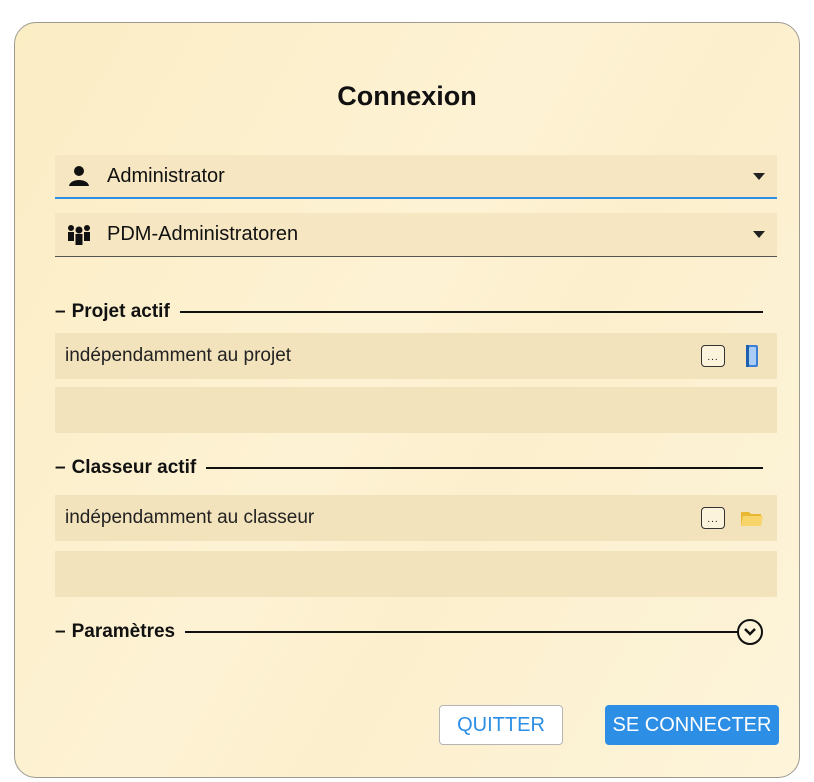  I want to click on user-icon, so click(79, 176).